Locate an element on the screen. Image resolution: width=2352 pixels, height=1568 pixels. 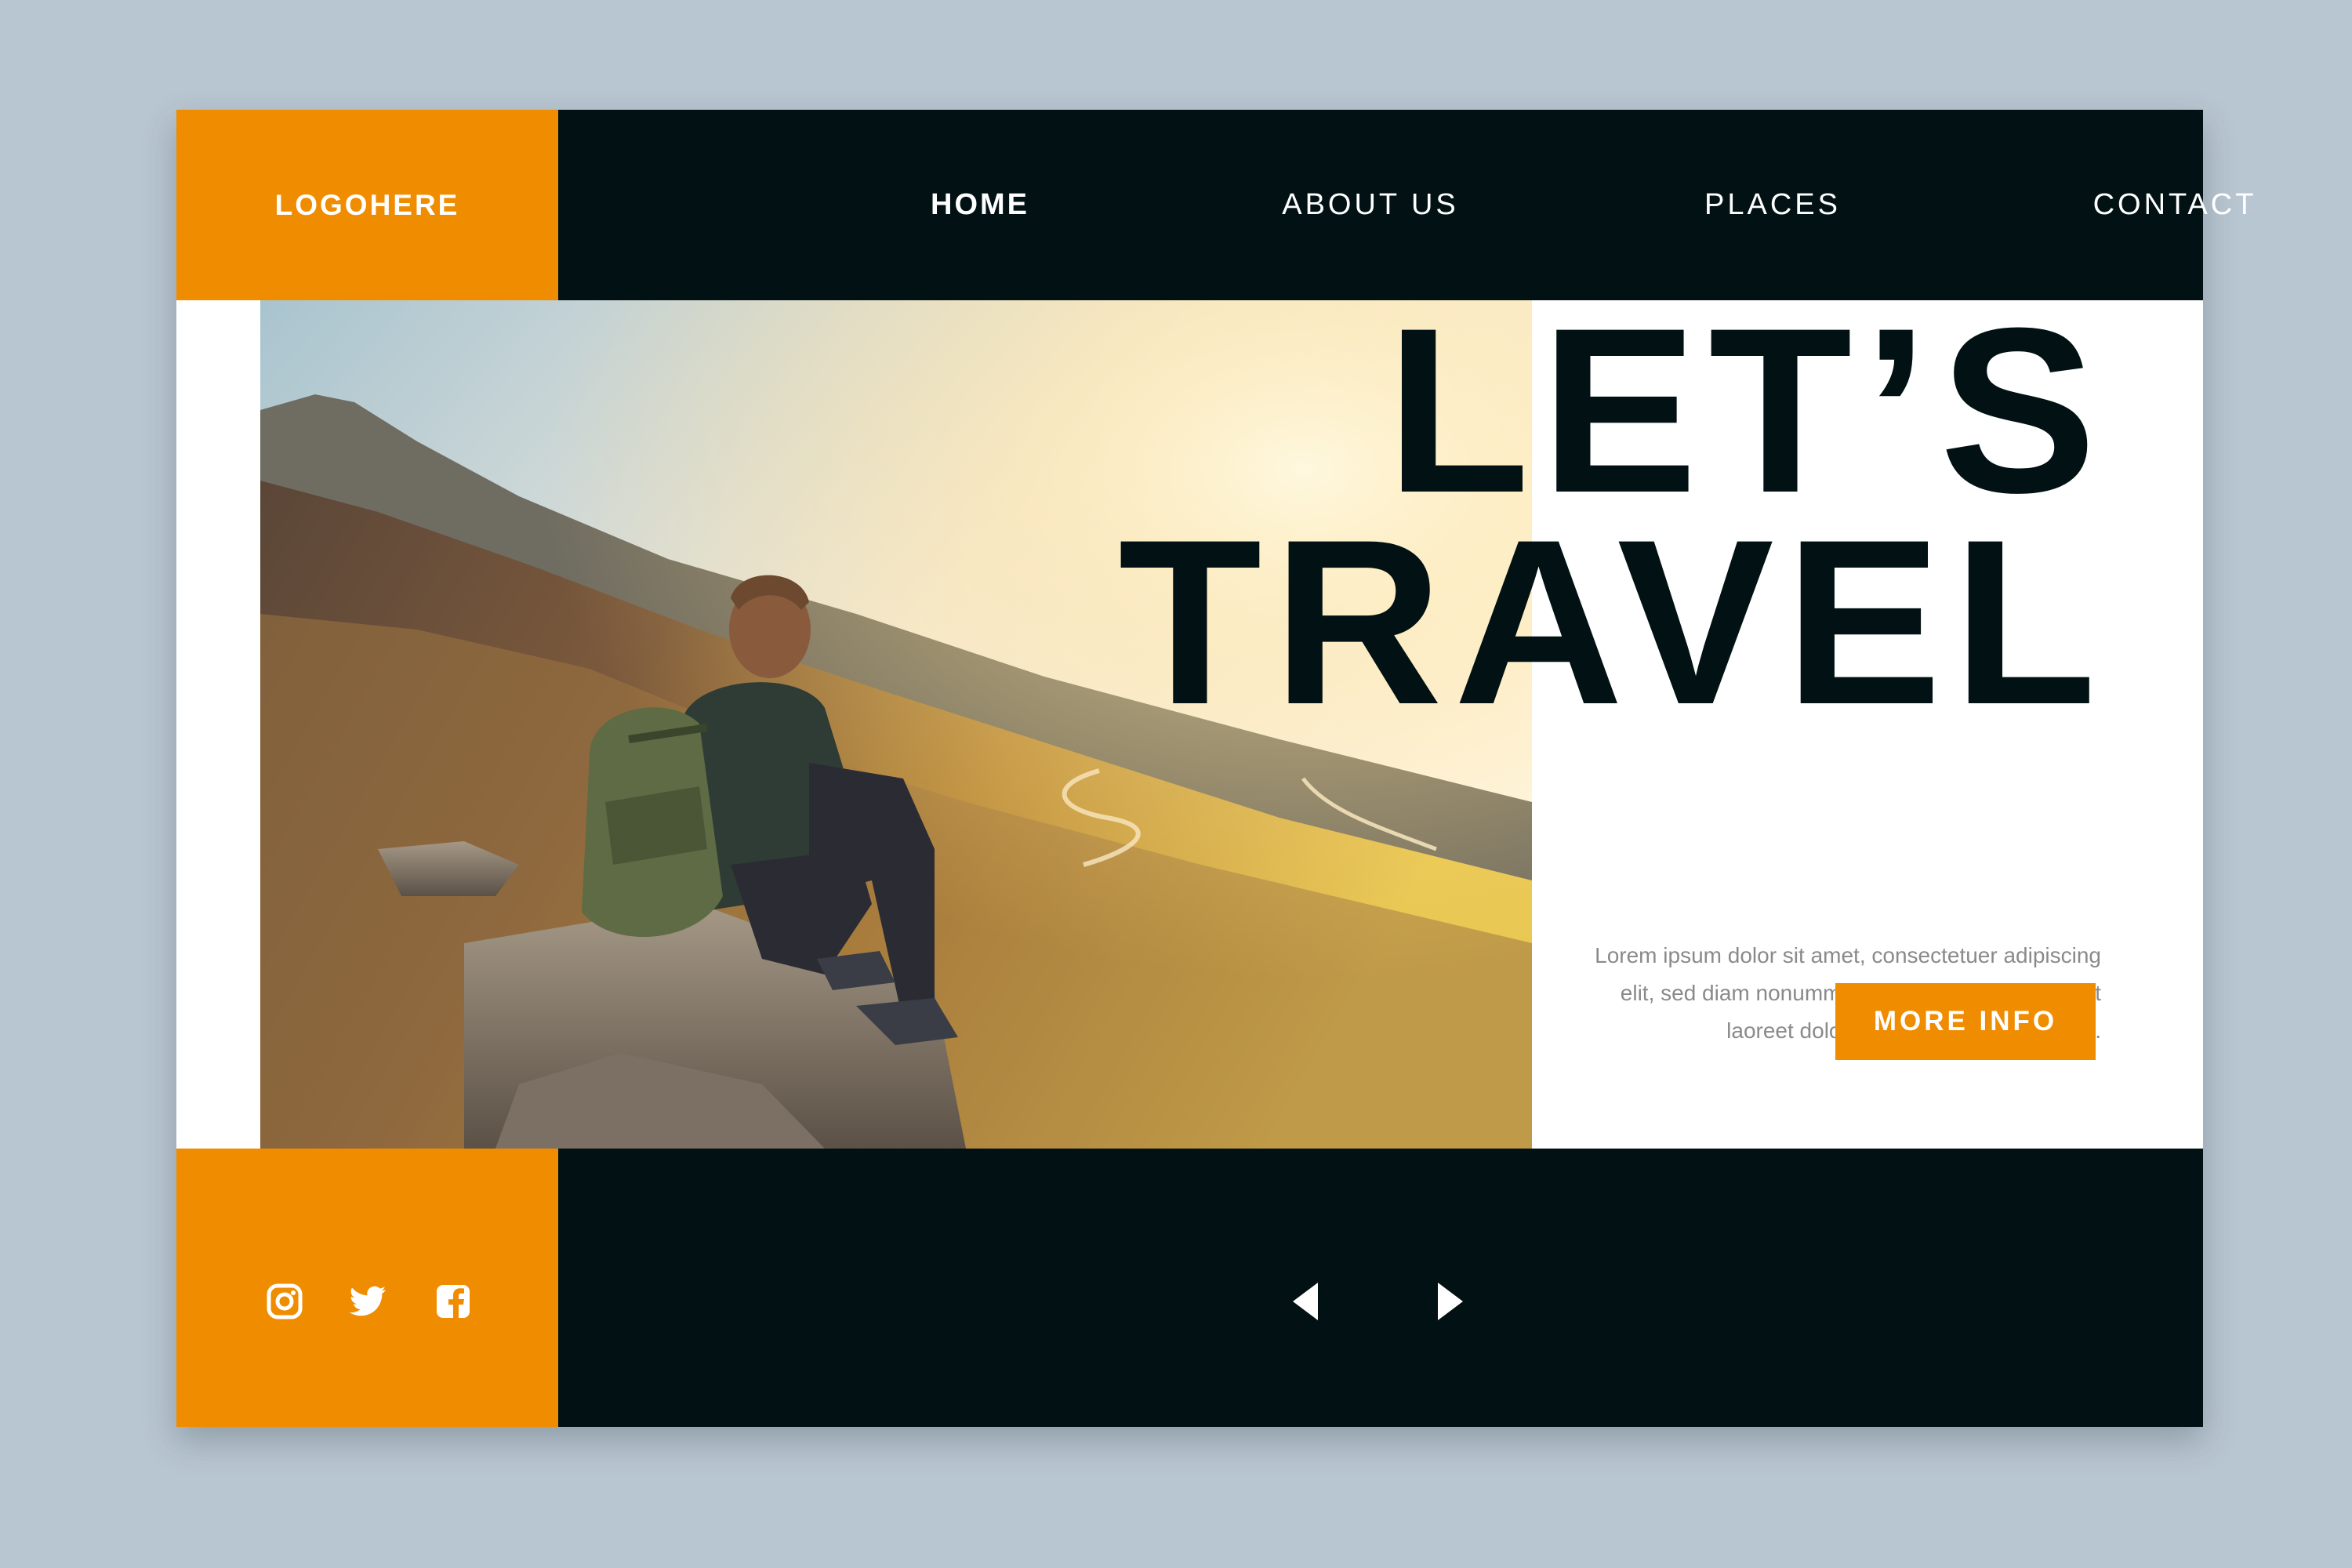
nav-item-home: HOME is located at coordinates (980, 205).